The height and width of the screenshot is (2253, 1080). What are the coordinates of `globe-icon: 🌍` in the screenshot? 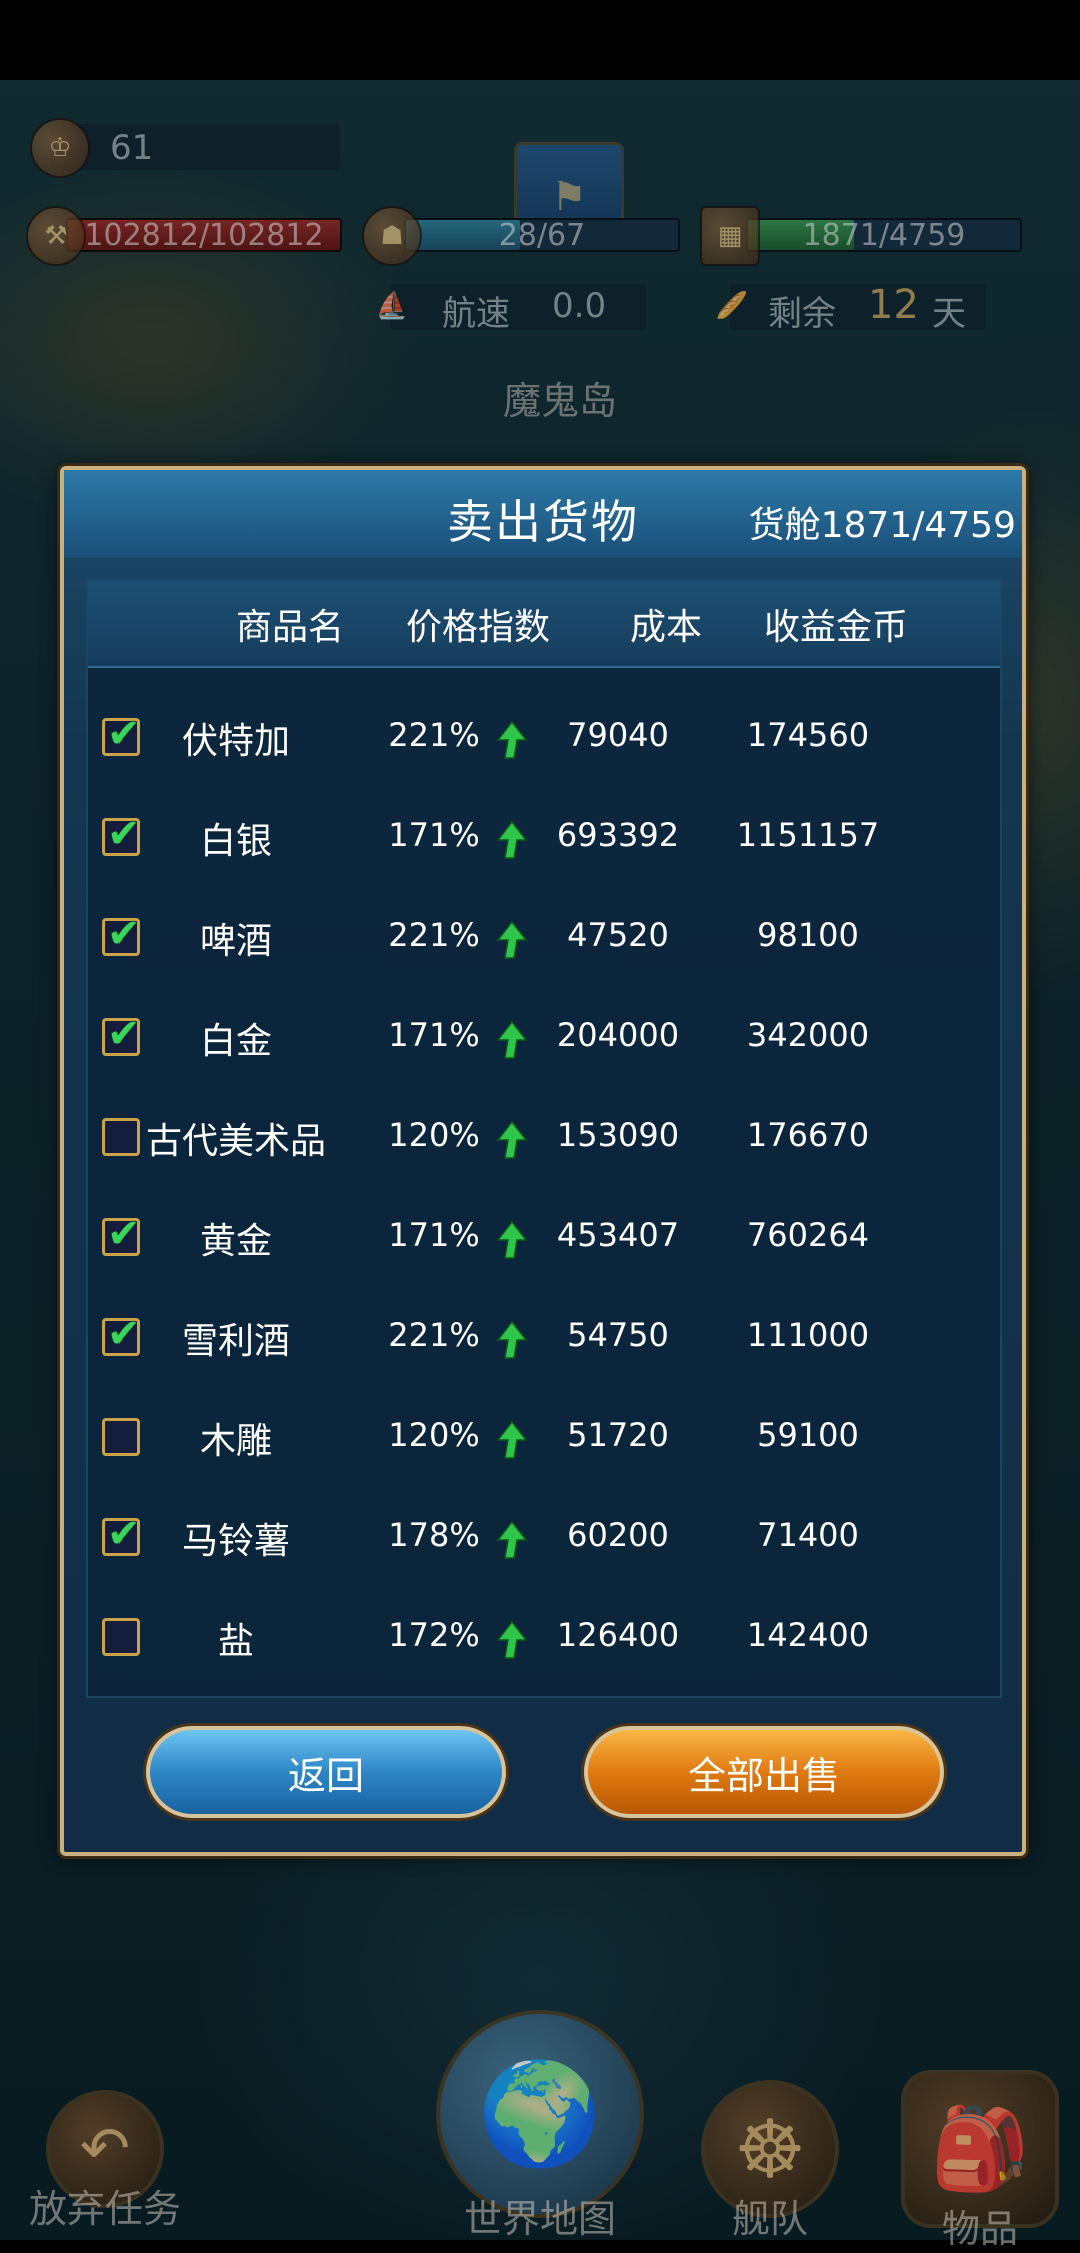 It's located at (540, 2114).